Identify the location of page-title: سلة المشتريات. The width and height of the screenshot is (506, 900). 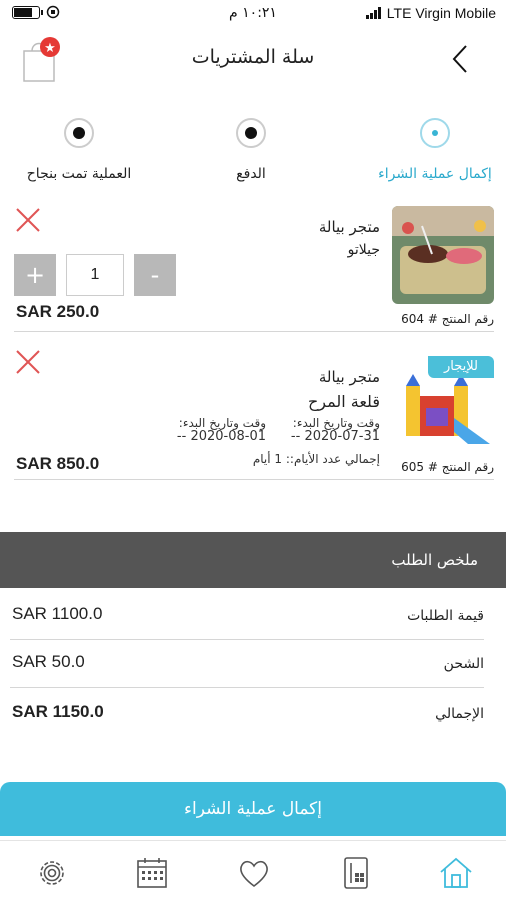
(253, 57).